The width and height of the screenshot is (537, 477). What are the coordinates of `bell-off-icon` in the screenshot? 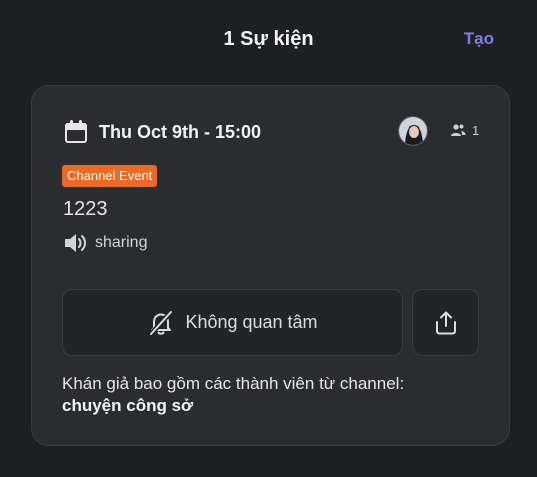 It's located at (161, 323).